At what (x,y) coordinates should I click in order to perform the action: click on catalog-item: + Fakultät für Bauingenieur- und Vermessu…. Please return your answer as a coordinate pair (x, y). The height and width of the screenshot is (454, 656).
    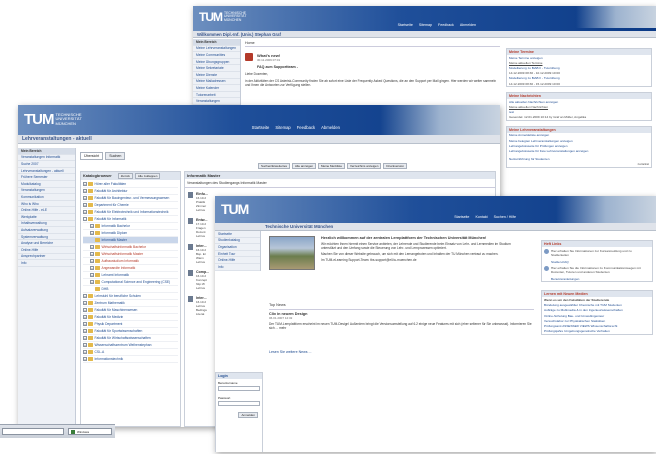
    Looking at the image, I should click on (130, 198).